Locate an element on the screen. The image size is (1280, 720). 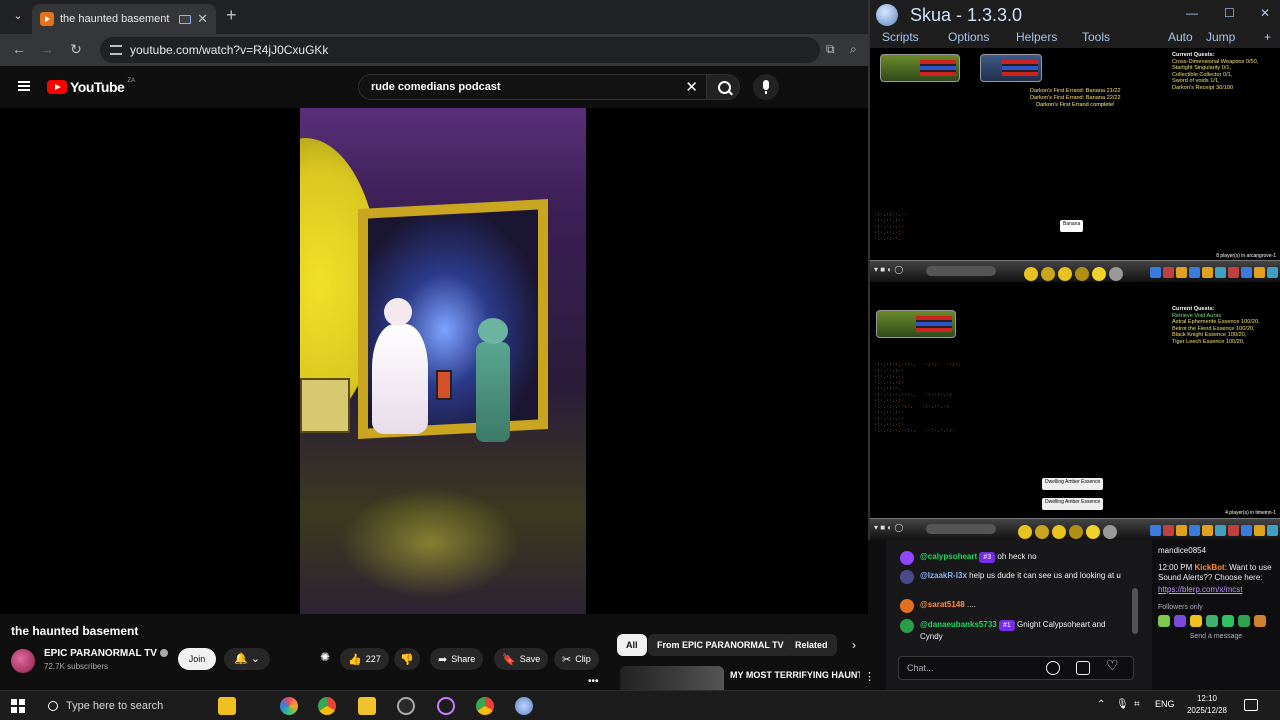
address-bar: youtube.com/watch?v=R4jJ0CxuGKk is located at coordinates (460, 50).